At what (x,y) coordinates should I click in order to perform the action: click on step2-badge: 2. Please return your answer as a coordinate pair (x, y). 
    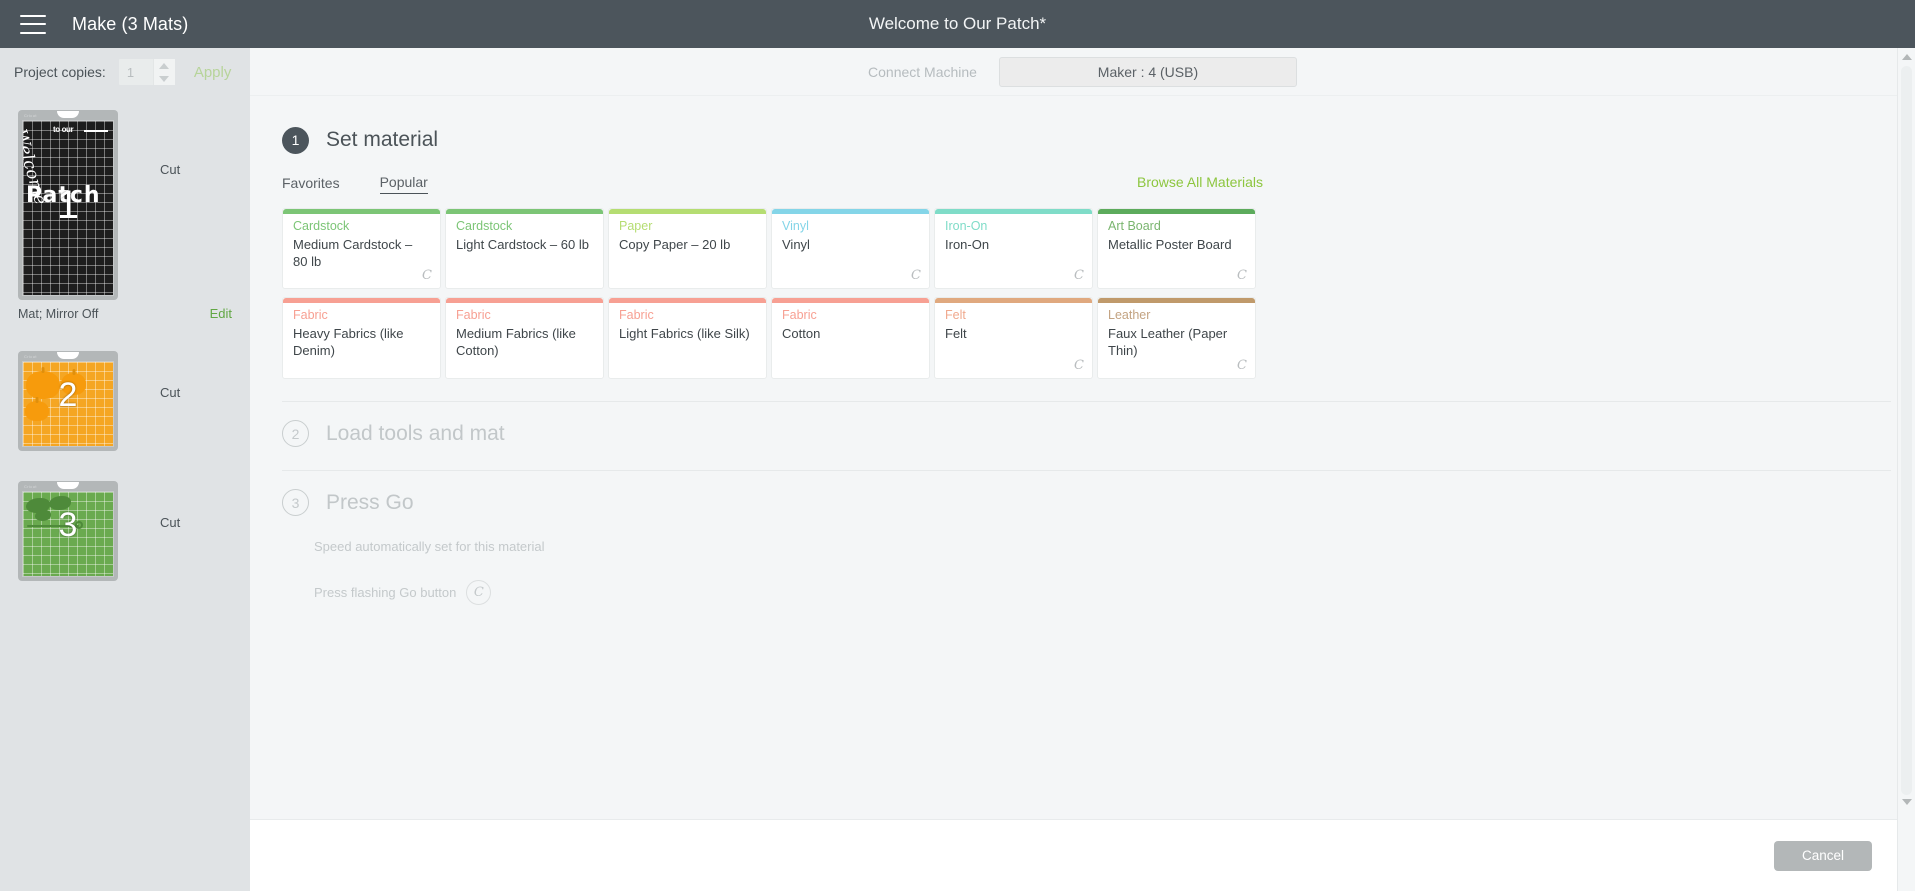
    Looking at the image, I should click on (295, 434).